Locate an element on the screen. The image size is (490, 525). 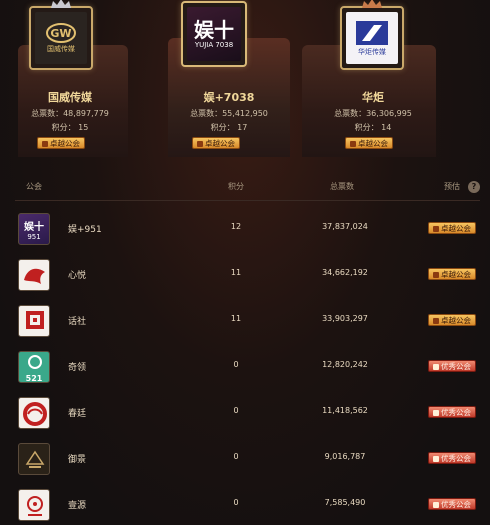
excellent-badge-rank-2: 卓越公会 is located at coordinates (61, 143).